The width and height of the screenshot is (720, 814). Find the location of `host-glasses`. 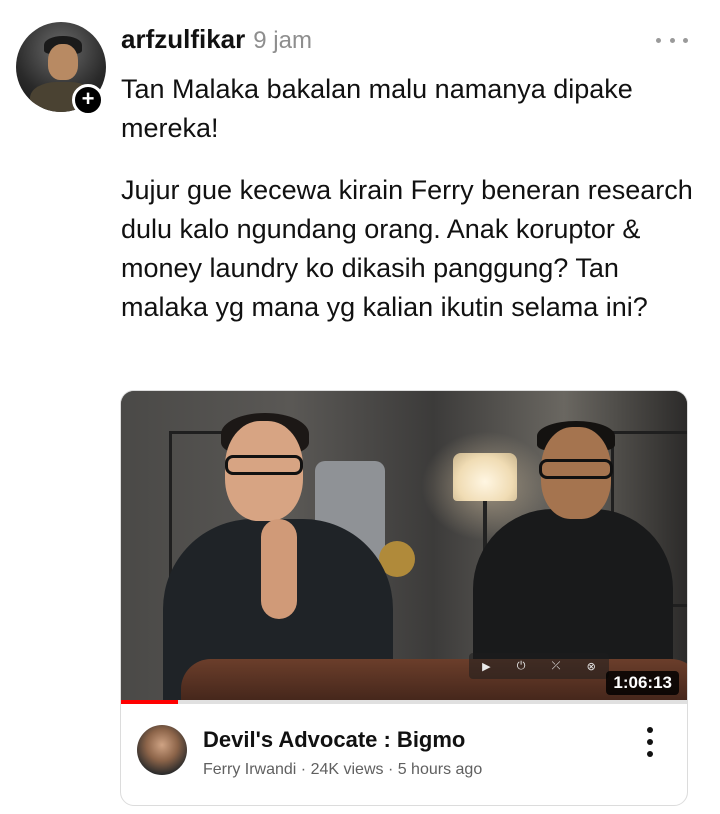

host-glasses is located at coordinates (576, 469).